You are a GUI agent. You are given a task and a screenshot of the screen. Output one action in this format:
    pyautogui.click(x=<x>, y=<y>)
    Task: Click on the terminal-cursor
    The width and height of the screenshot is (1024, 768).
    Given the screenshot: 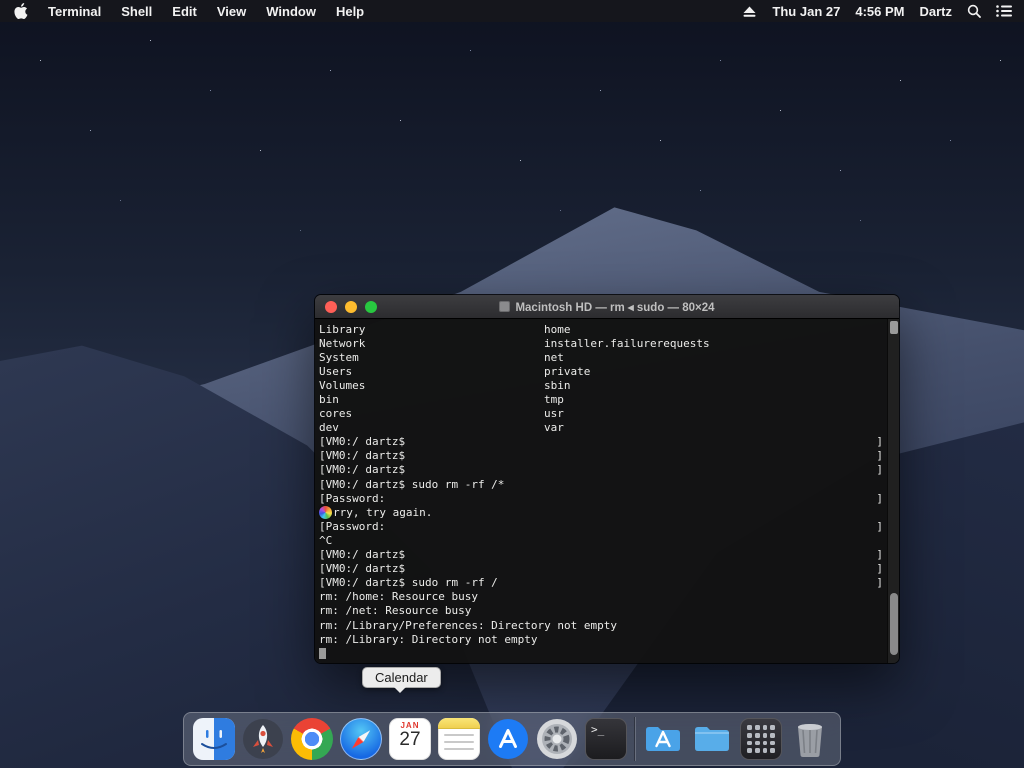 What is the action you would take?
    pyautogui.click(x=322, y=653)
    